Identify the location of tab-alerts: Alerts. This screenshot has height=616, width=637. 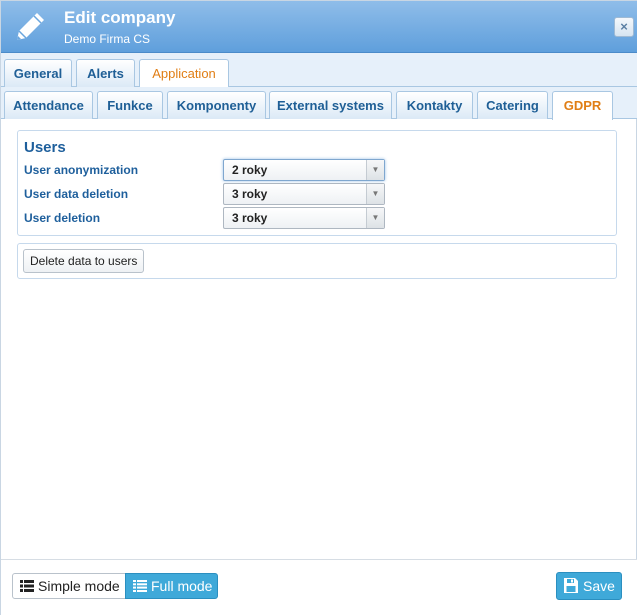
(105, 73).